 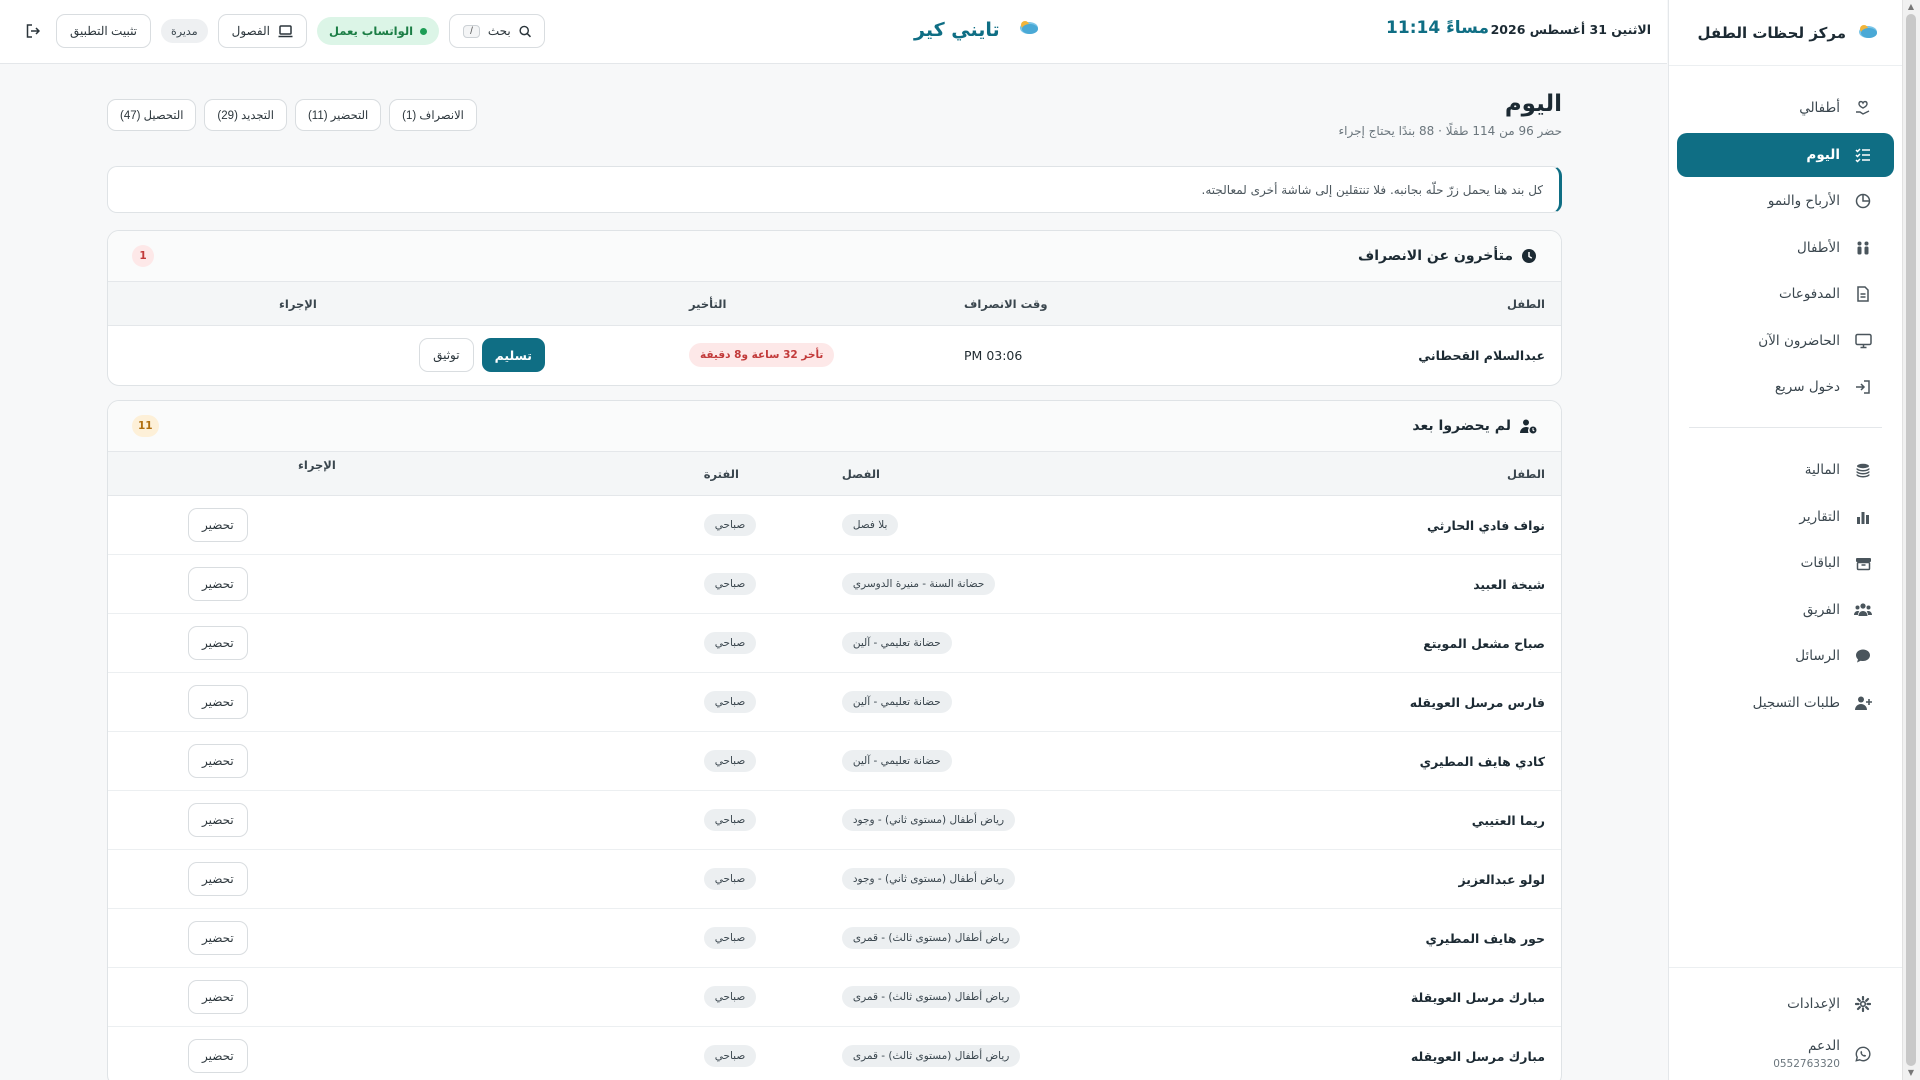 I want to click on class-cell: رياض أطفال (مستوى ثاني) - وجود, so click(x=1017, y=820).